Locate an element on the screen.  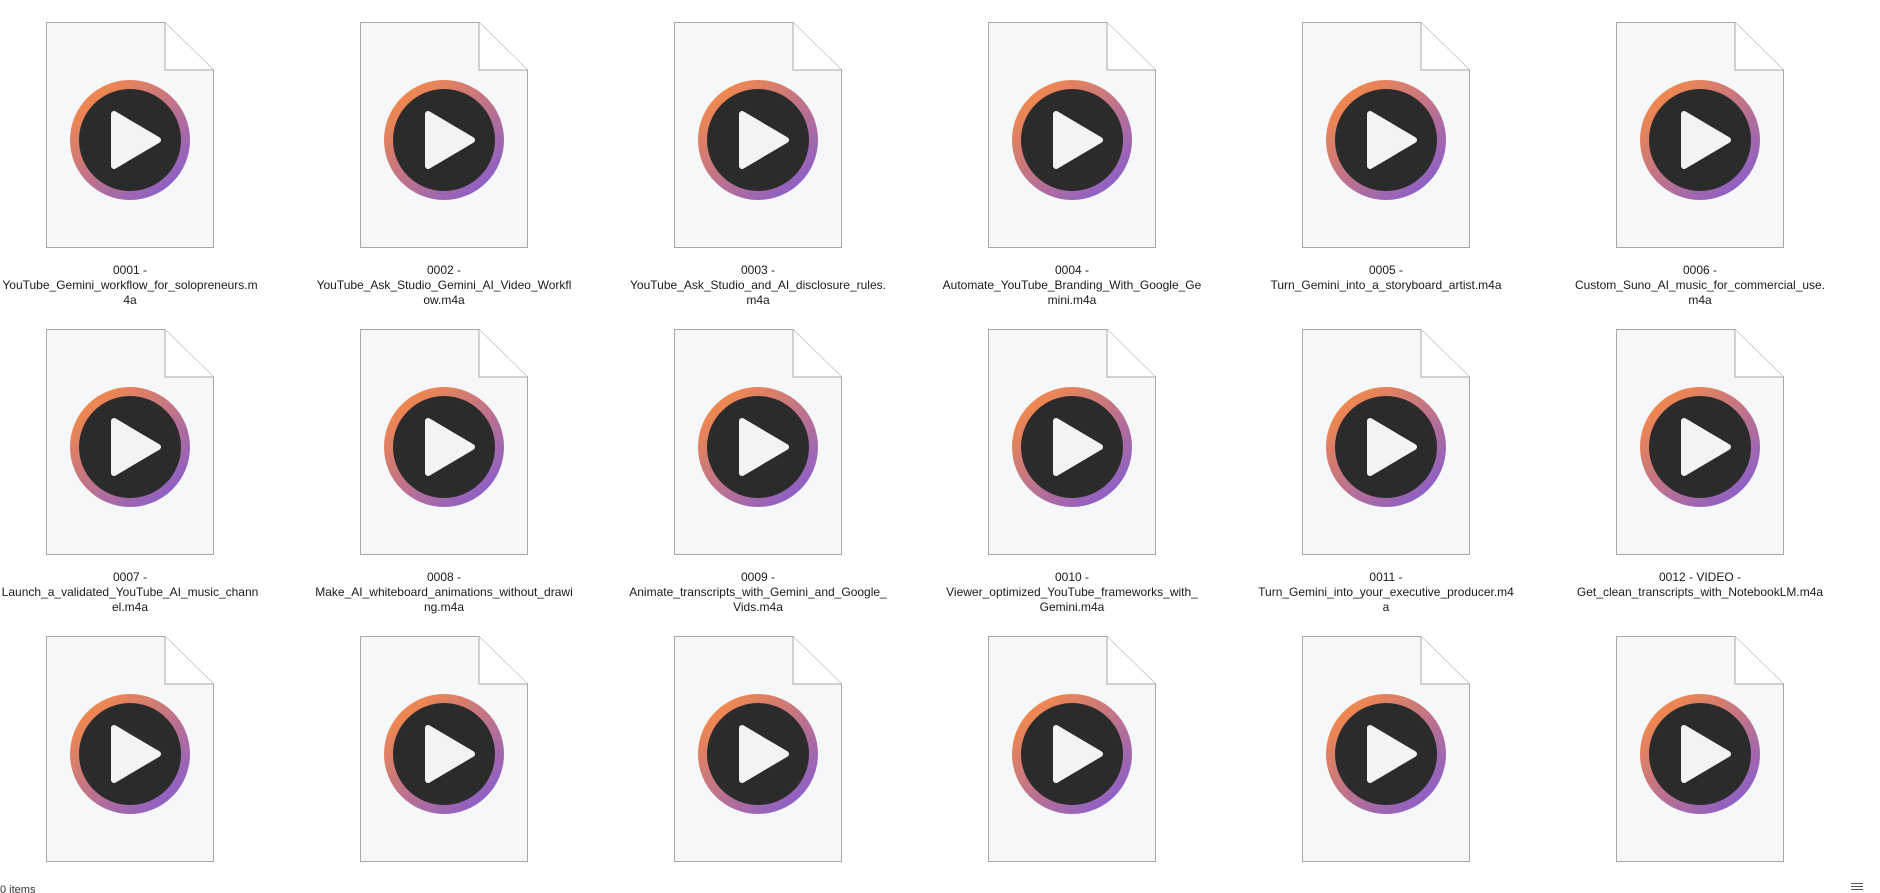
file-number: 0012 - VIDEO - is located at coordinates (1700, 577).